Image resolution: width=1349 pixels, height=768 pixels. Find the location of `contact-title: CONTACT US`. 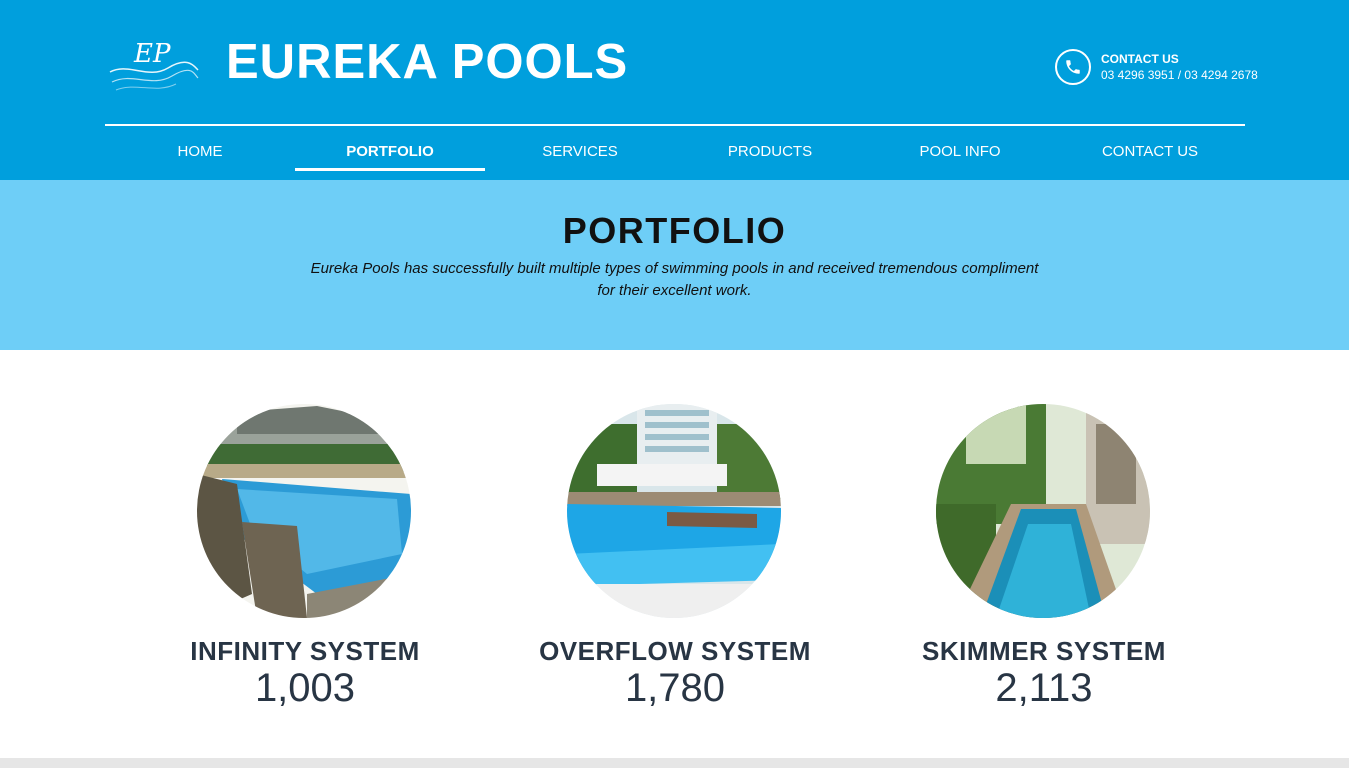

contact-title: CONTACT US is located at coordinates (1140, 59).